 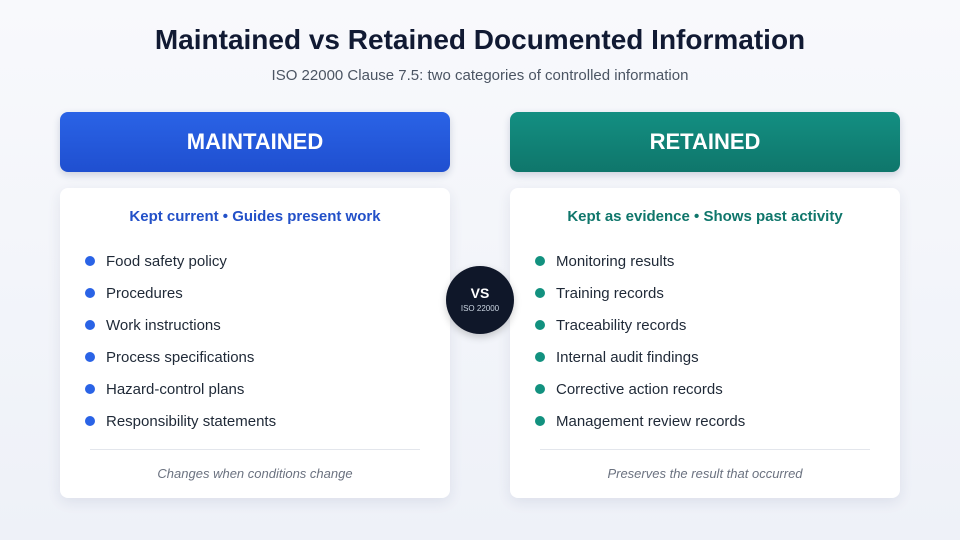 I want to click on list-item-label: Management review records, so click(x=651, y=421).